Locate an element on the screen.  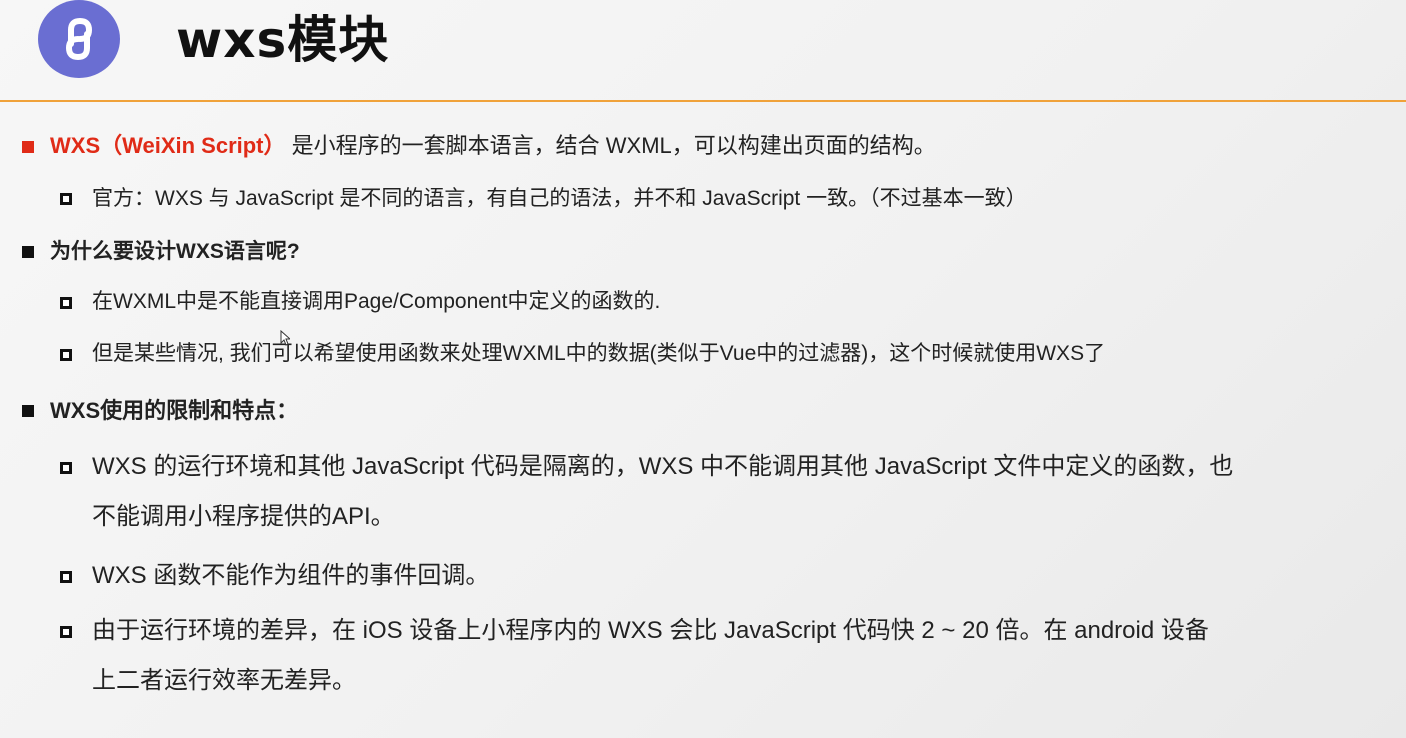
header-divider is located at coordinates (703, 101).